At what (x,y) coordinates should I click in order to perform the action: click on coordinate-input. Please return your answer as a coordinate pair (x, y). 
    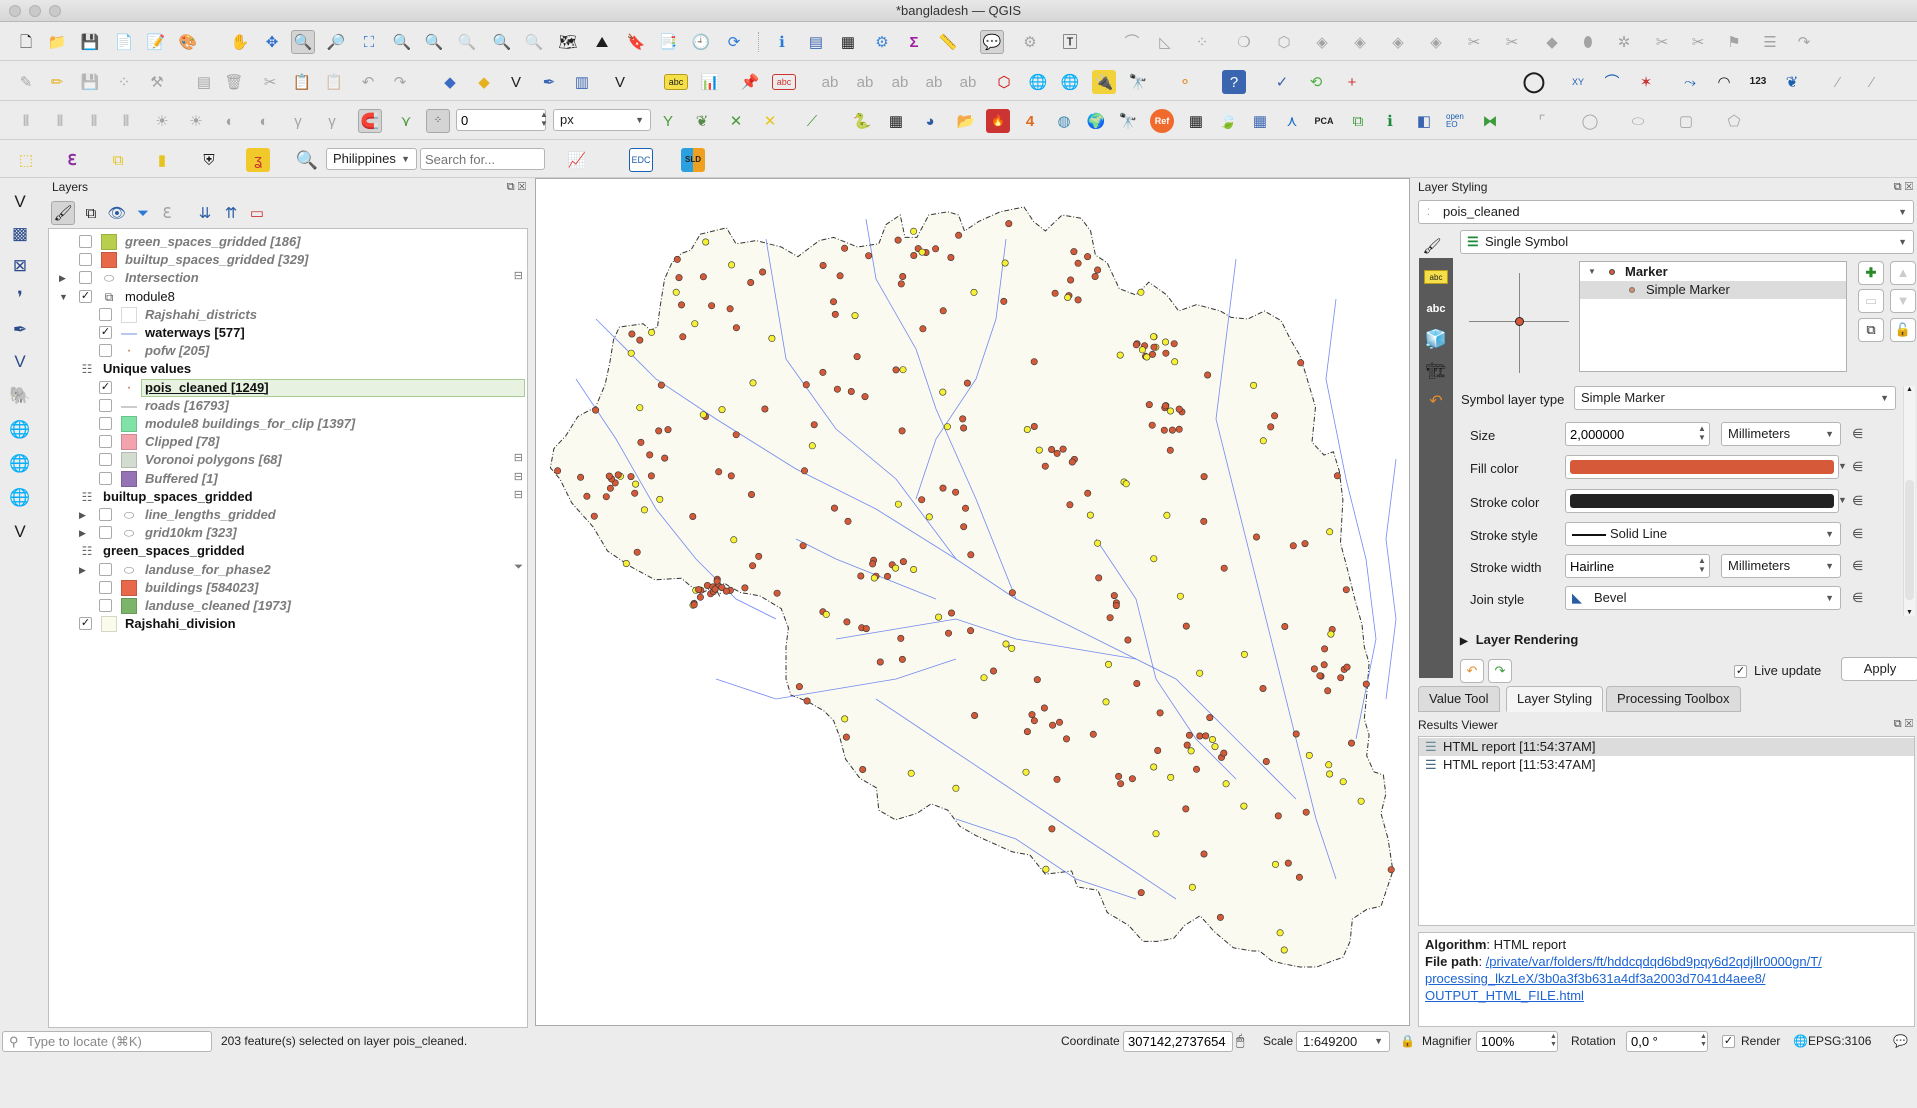
    Looking at the image, I should click on (1178, 1041).